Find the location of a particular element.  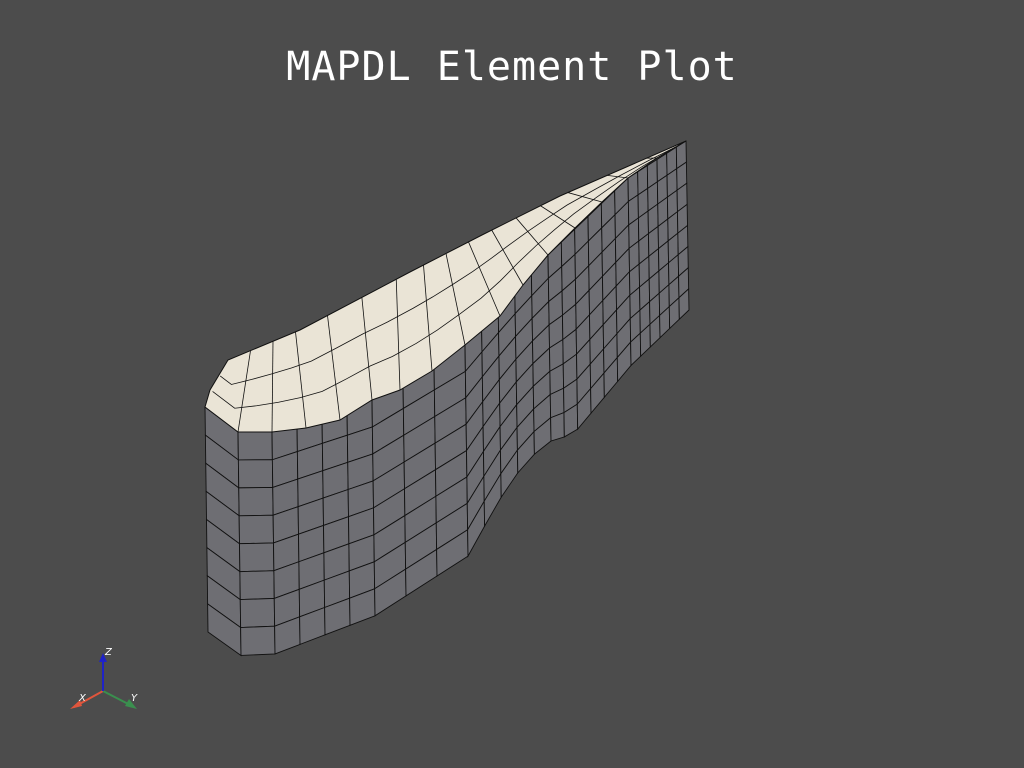

x-axis-label: X is located at coordinates (82, 698).